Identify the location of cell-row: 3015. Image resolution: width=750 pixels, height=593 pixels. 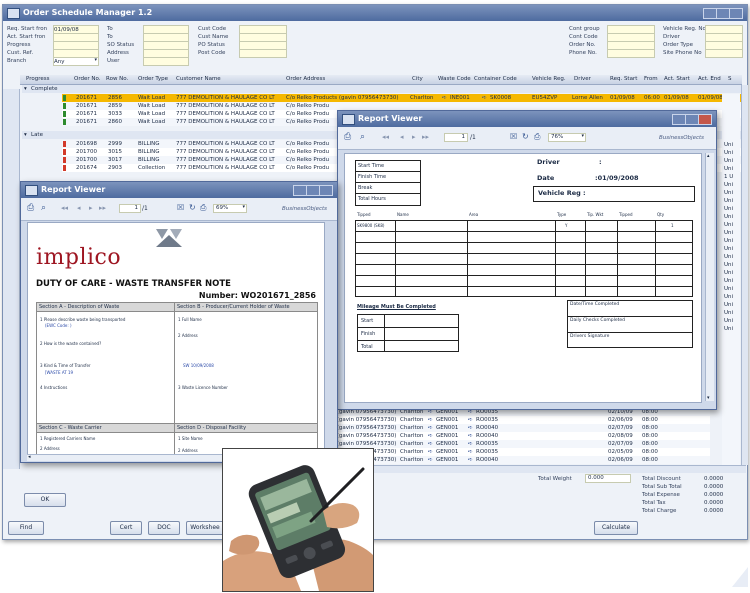
(115, 152).